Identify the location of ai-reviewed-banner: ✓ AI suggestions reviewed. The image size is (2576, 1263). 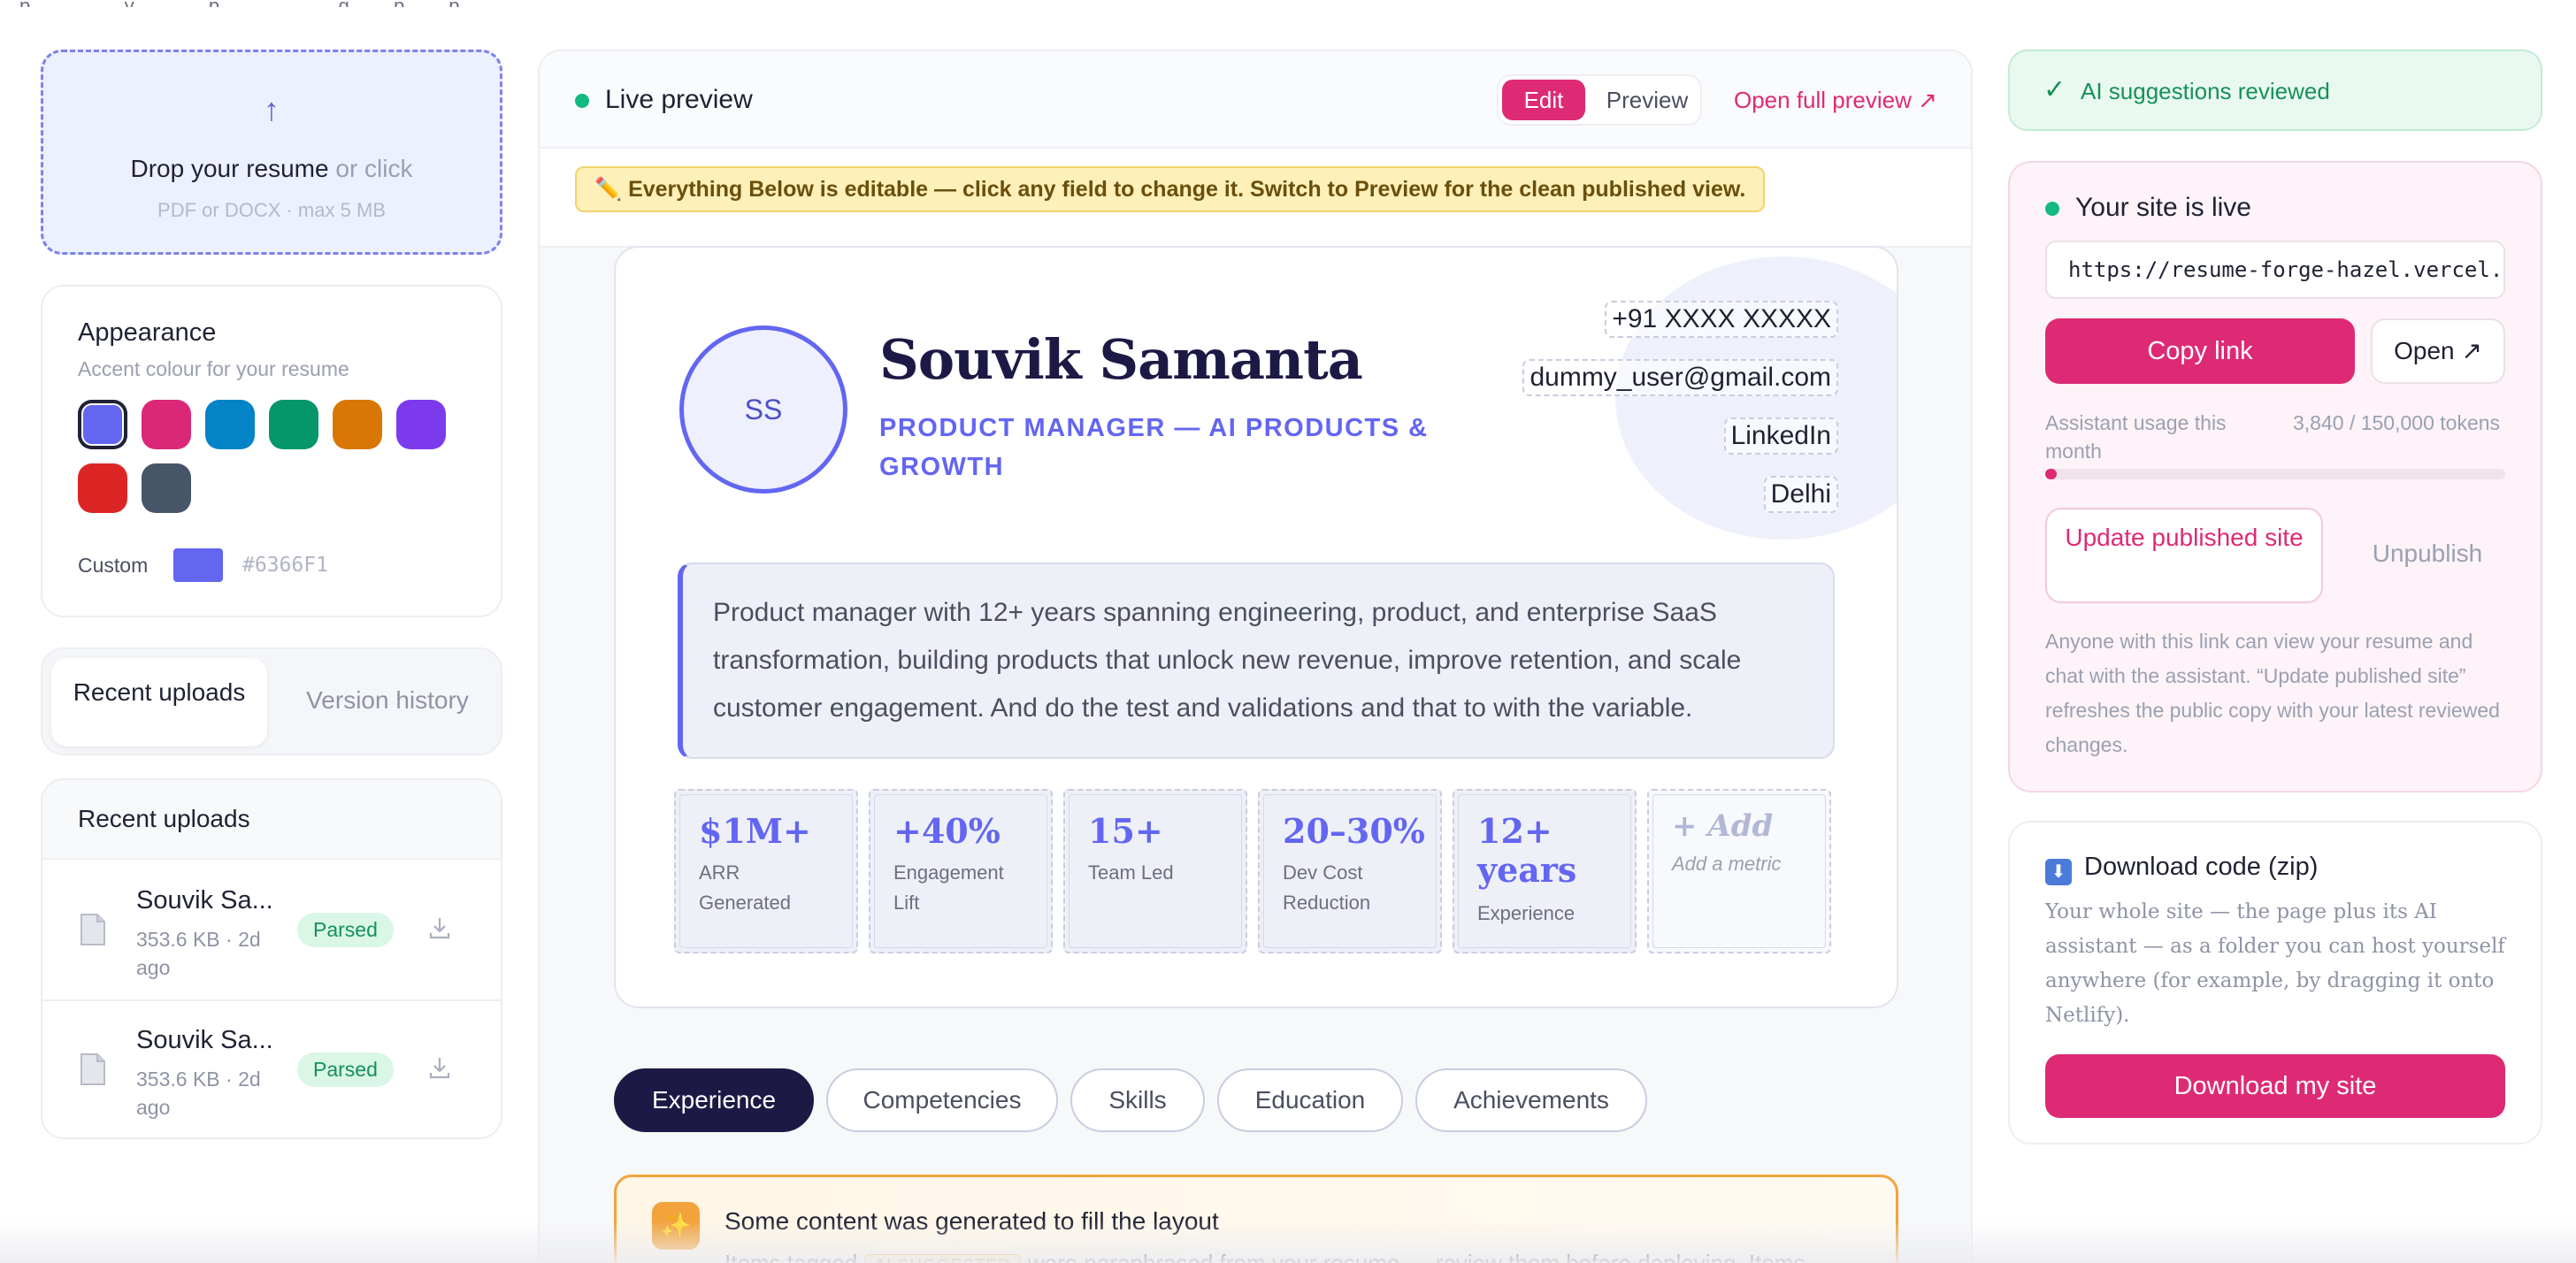
(2275, 90).